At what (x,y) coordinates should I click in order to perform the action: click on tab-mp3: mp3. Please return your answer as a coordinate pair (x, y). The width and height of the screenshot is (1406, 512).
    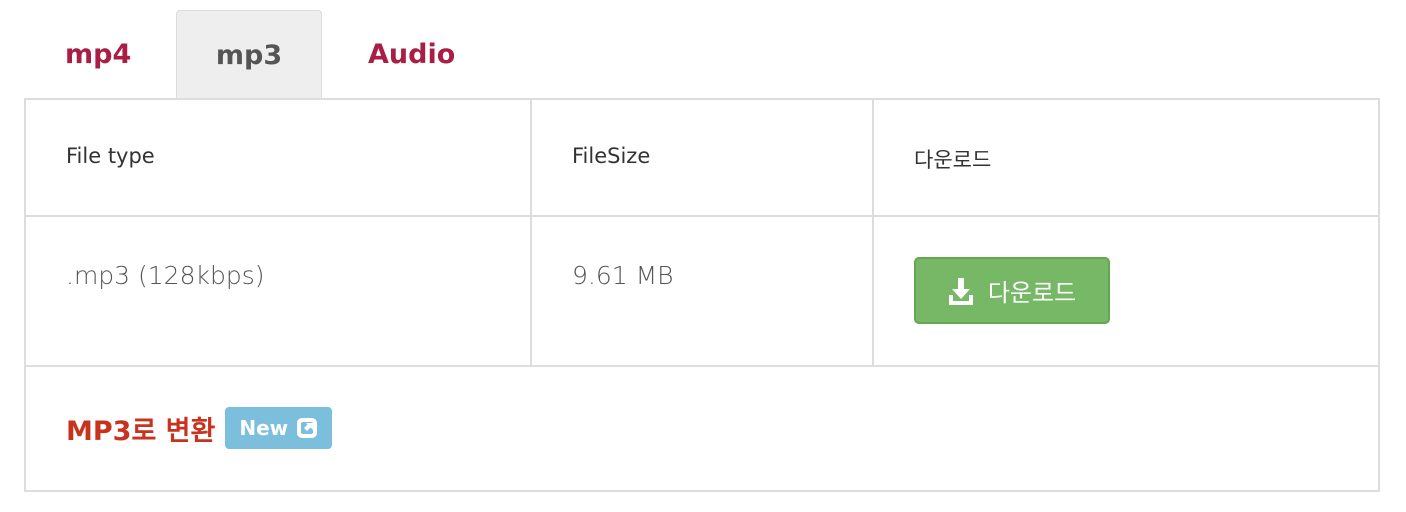
    Looking at the image, I should click on (249, 55).